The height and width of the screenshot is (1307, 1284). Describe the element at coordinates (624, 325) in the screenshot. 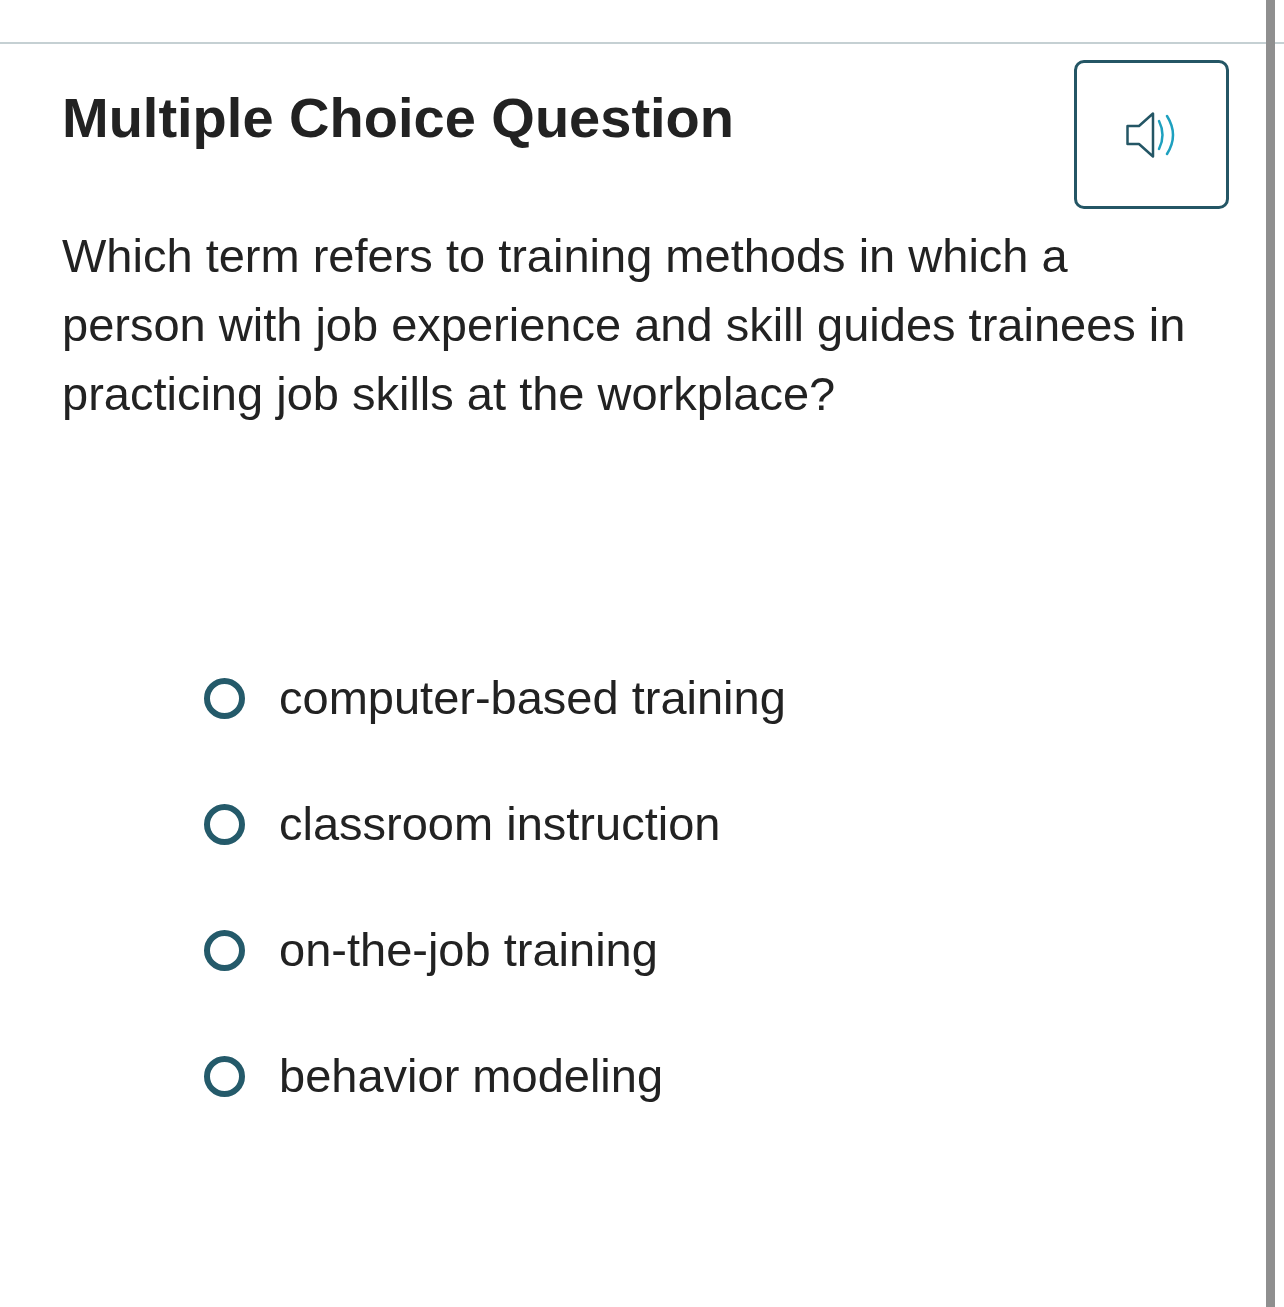

I see `question-text: Which term refers to training methods in which a person with job experience and skill guides trainees in practicing job skills at the workplace?` at that location.